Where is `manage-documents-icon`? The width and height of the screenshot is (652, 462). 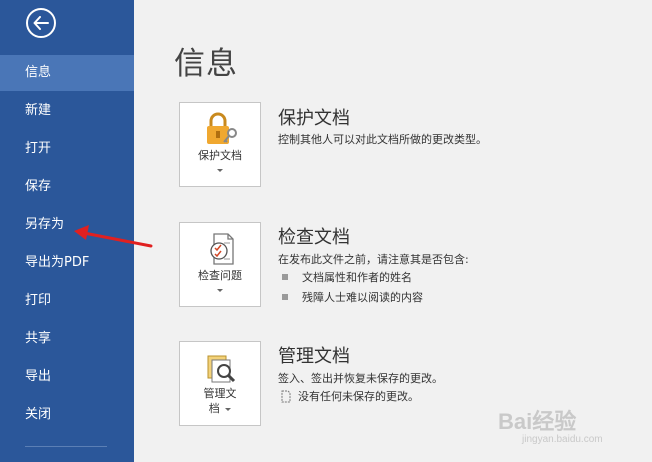 manage-documents-icon is located at coordinates (221, 369).